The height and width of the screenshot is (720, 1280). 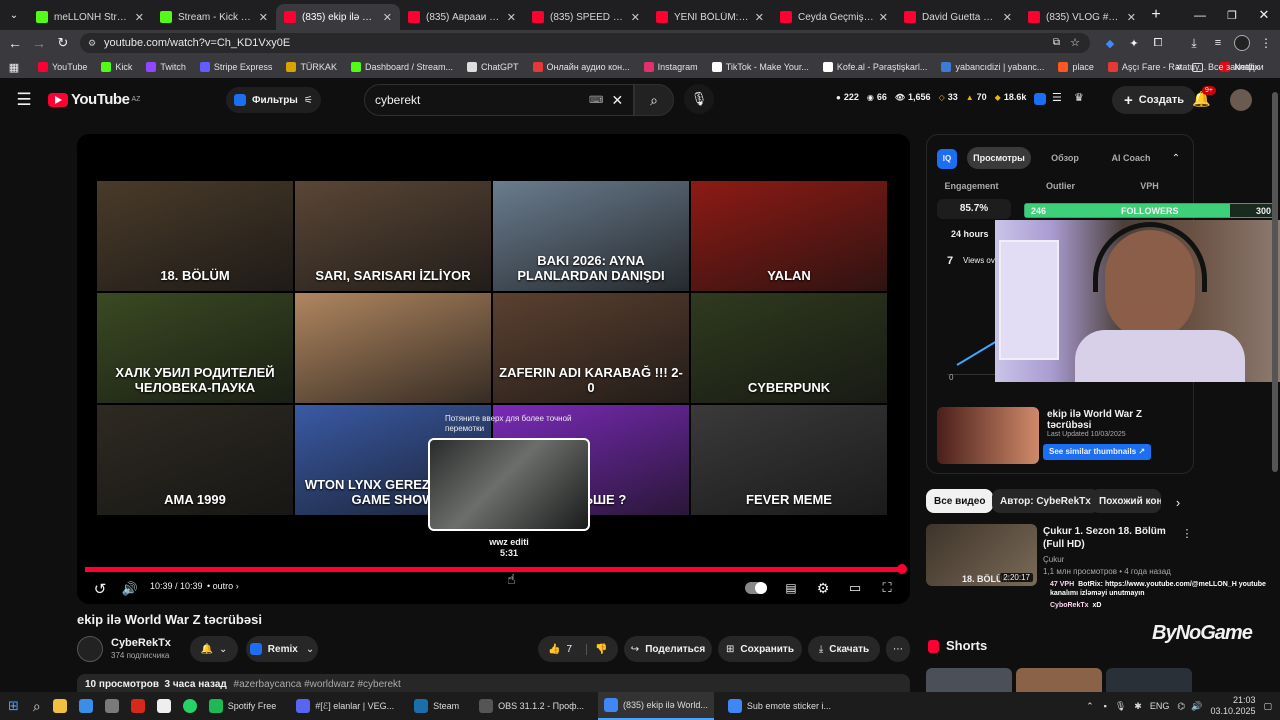 What do you see at coordinates (1053, 559) in the screenshot?
I see `related-channel: Çukur` at bounding box center [1053, 559].